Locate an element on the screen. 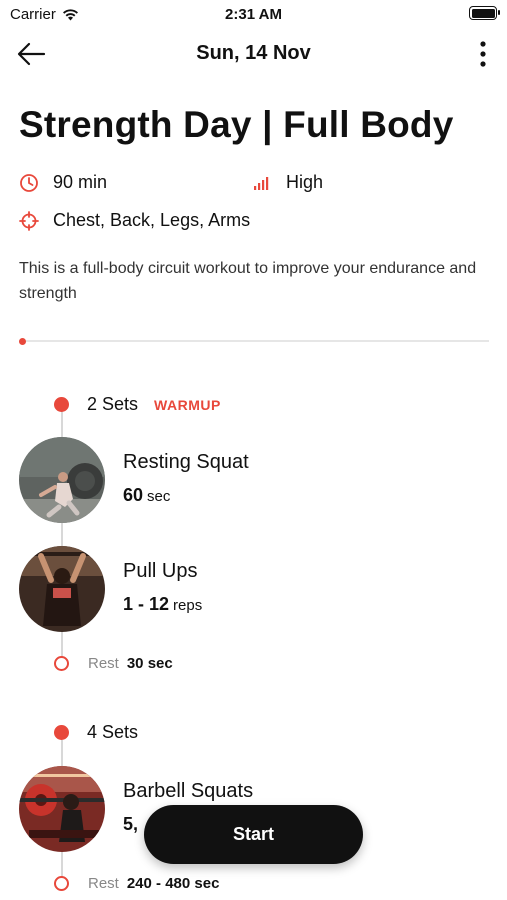 Image resolution: width=507 pixels, height=900 pixels. rest-value: 30 sec is located at coordinates (149, 663).